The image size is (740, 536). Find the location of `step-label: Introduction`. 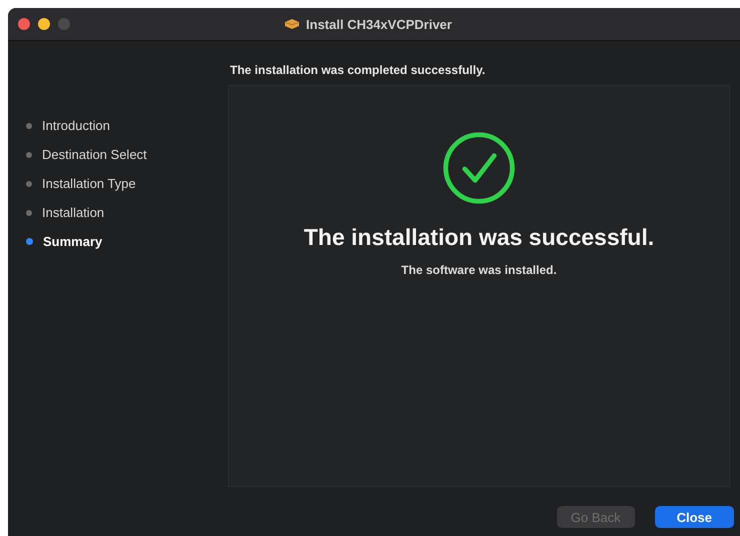

step-label: Introduction is located at coordinates (76, 125).